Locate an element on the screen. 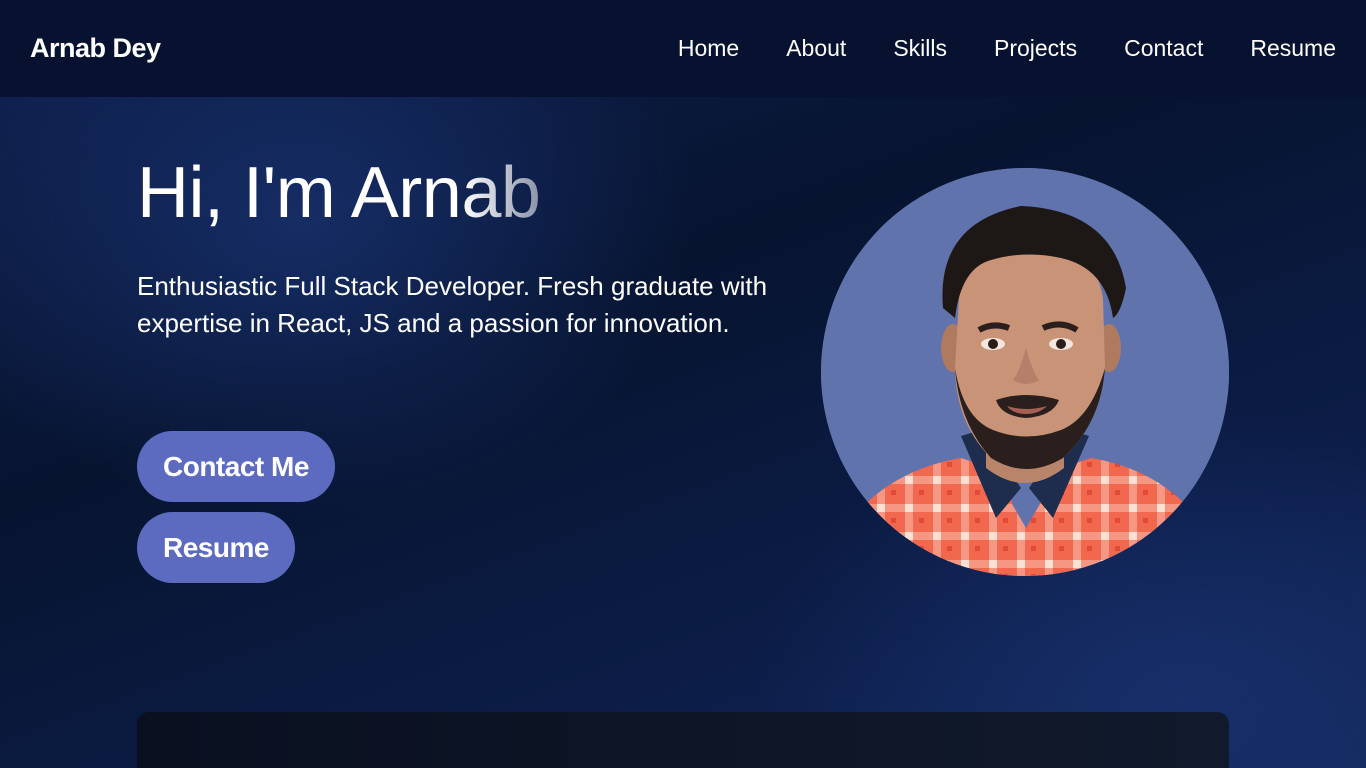  hero-title-solid: Hi, I'm Arn is located at coordinates (299, 193).